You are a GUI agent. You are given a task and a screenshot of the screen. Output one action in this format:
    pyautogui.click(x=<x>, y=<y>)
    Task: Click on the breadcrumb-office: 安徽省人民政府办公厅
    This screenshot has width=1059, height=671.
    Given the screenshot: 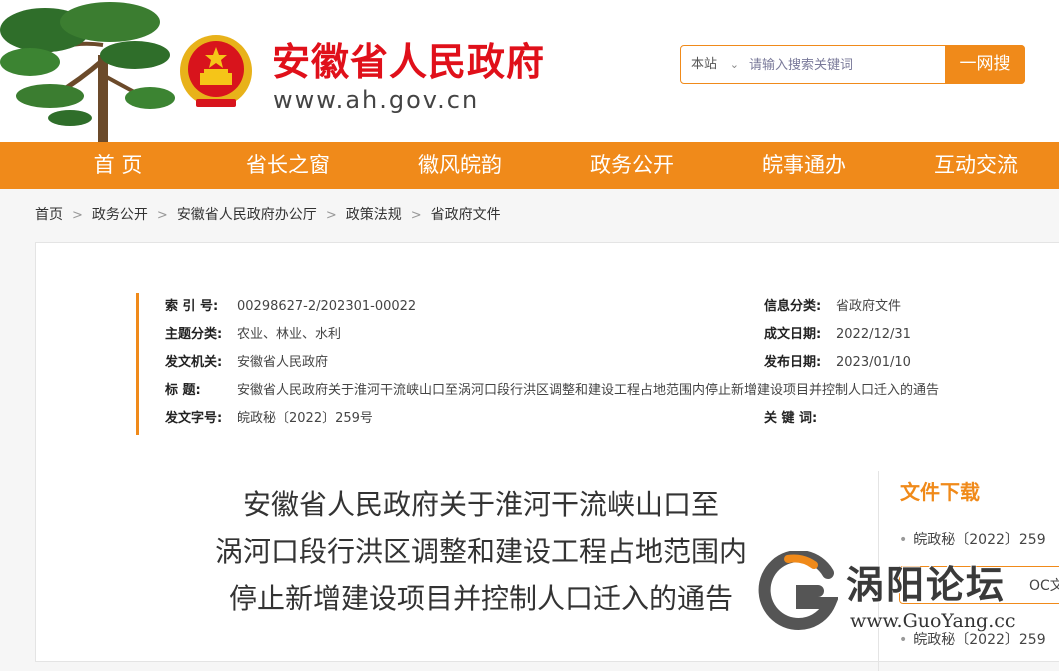 What is the action you would take?
    pyautogui.click(x=247, y=215)
    